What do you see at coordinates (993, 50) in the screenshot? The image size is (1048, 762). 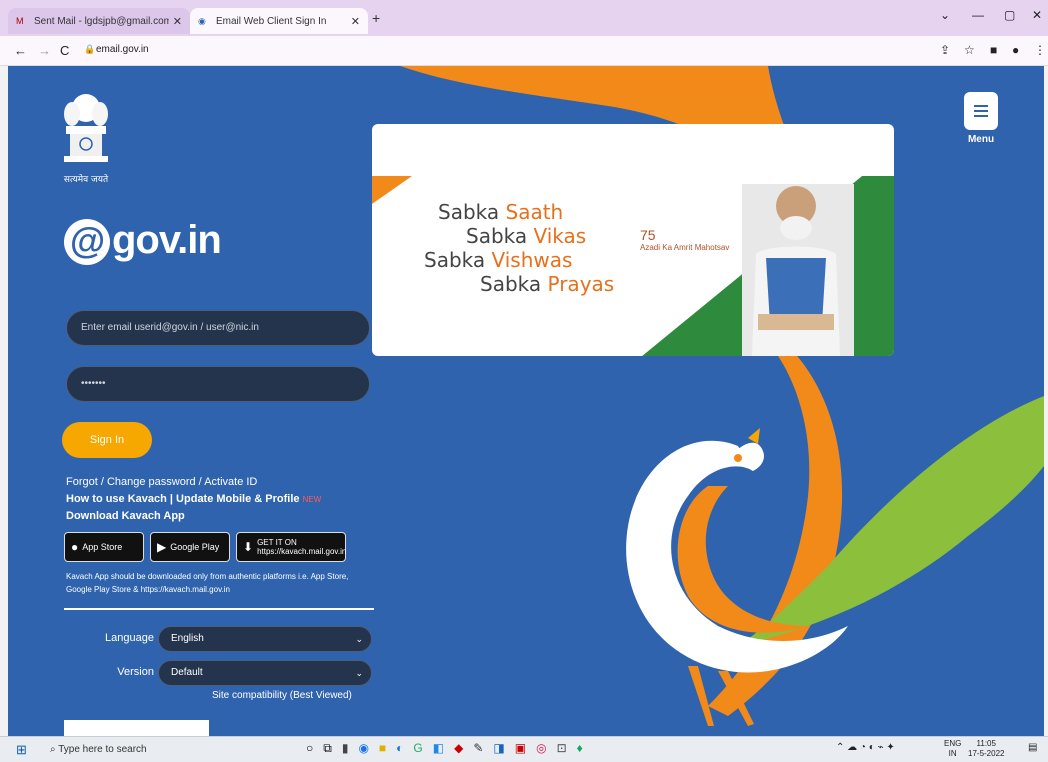 I see `extension-icon: ■` at bounding box center [993, 50].